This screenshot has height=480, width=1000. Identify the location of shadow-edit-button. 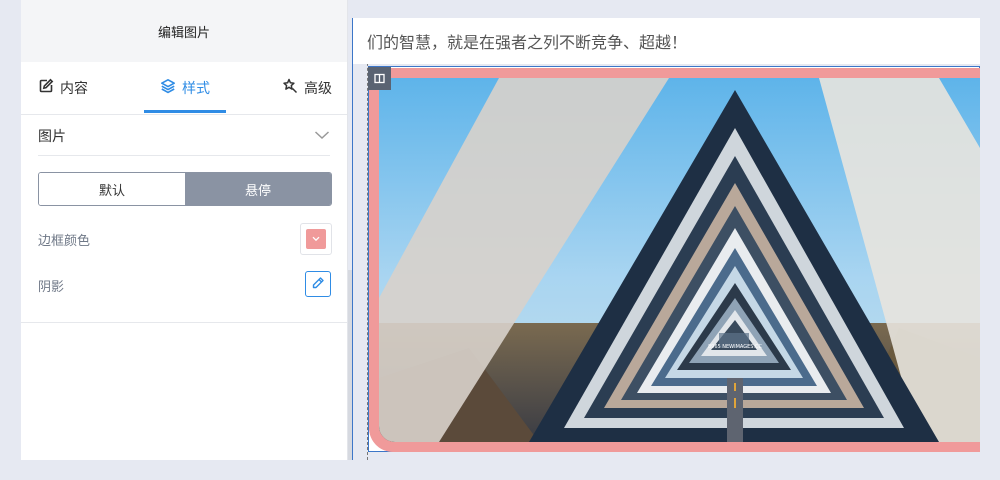
(318, 284).